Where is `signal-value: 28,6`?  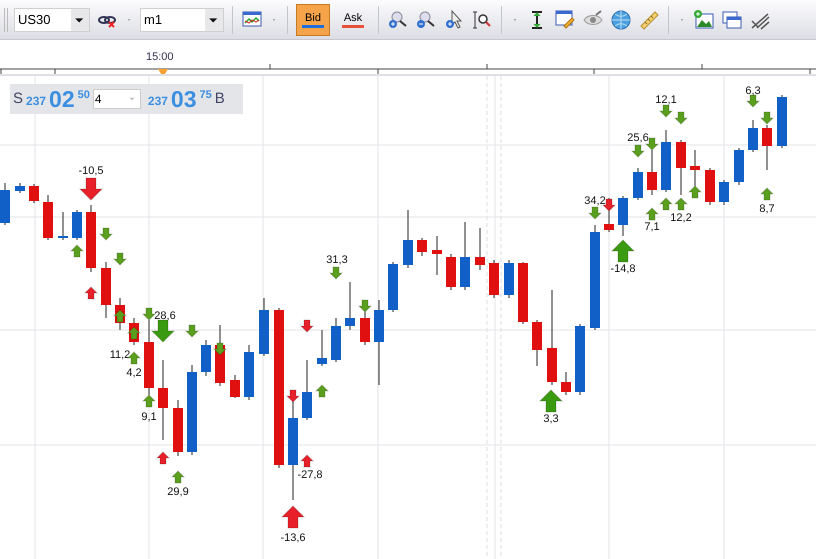
signal-value: 28,6 is located at coordinates (165, 316).